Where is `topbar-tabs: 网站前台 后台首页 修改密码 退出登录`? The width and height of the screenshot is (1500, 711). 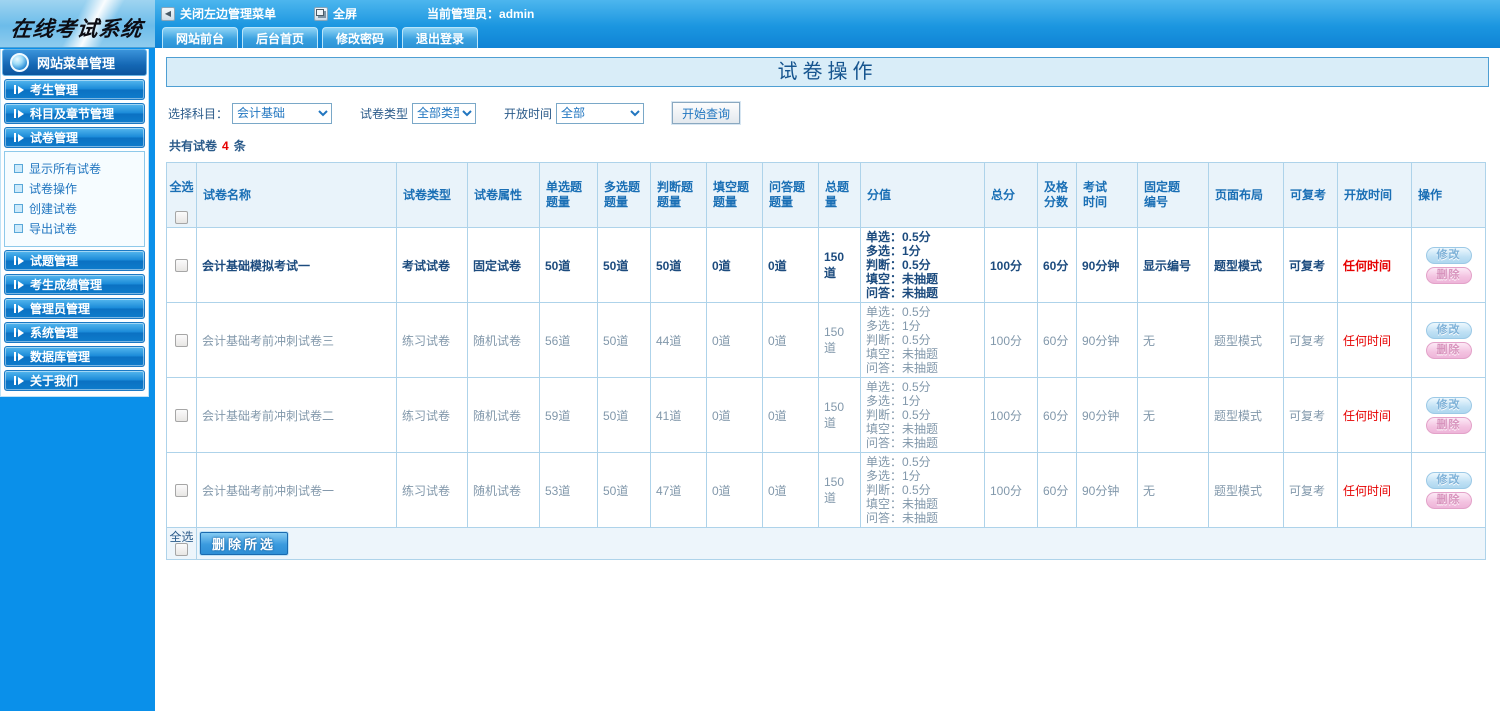
topbar-tabs: 网站前台 后台首页 修改密码 退出登录 is located at coordinates (320, 37).